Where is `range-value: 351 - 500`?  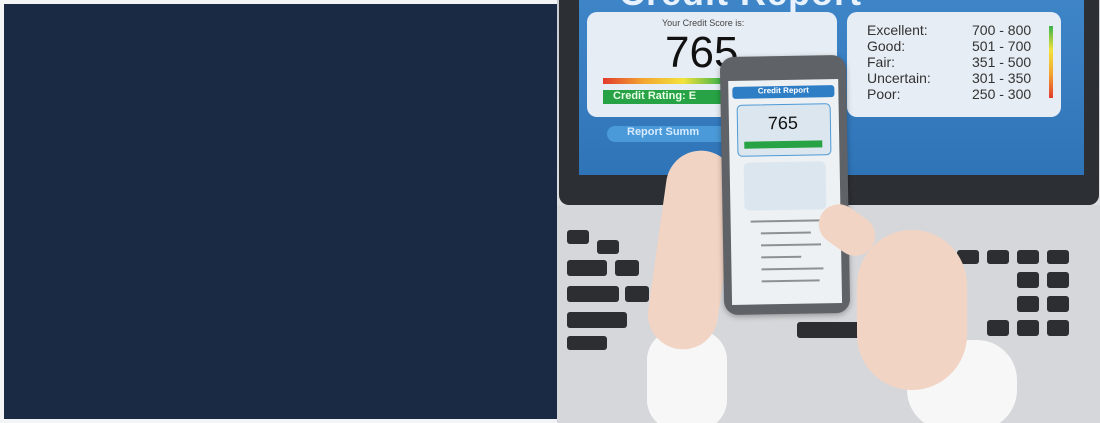
range-value: 351 - 500 is located at coordinates (1002, 62).